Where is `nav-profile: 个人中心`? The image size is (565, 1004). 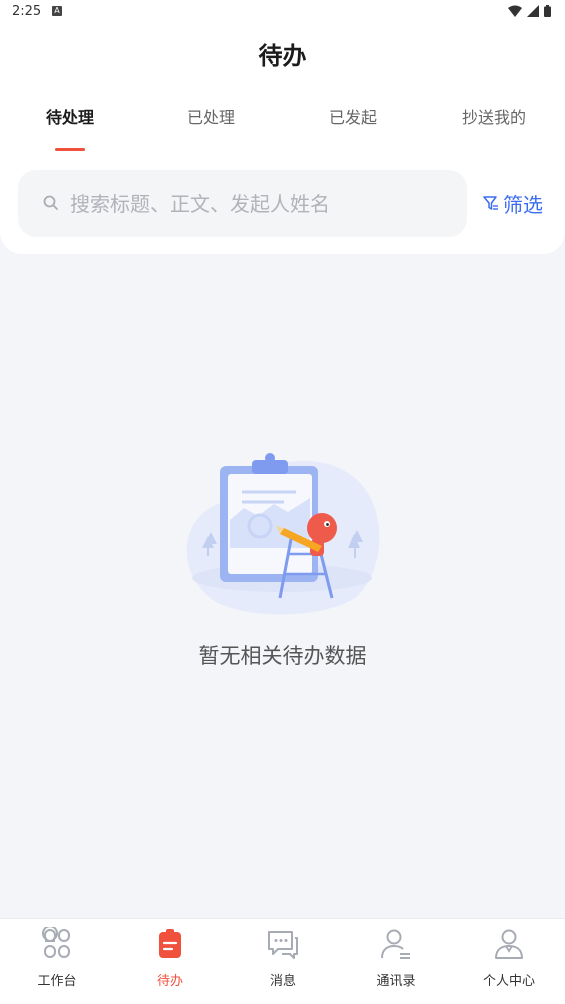
nav-profile: 个人中心 is located at coordinates (509, 958).